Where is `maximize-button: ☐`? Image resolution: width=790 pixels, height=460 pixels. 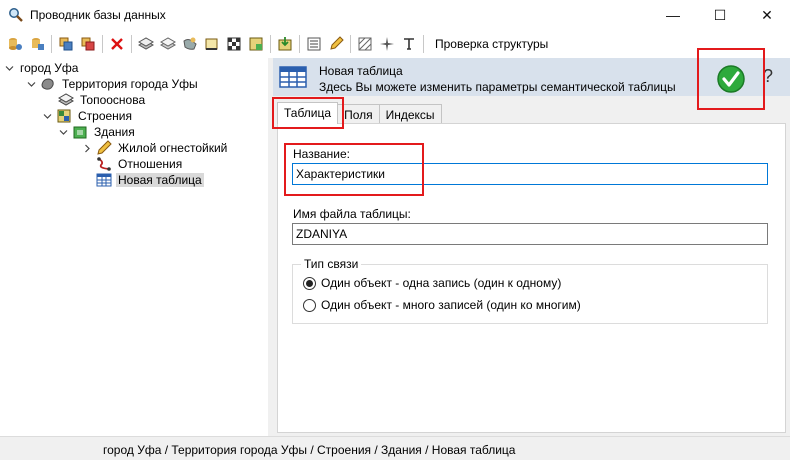 maximize-button: ☐ is located at coordinates (720, 15).